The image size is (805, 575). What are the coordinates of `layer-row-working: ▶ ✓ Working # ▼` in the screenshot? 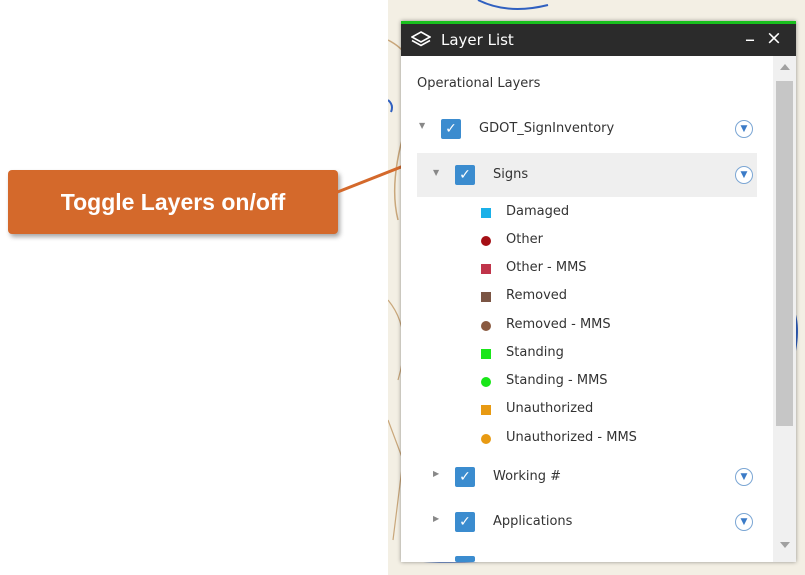 It's located at (587, 476).